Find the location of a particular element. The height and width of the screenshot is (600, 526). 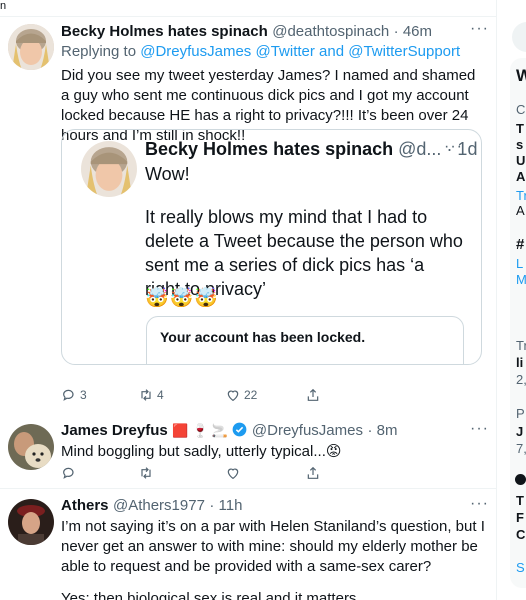

like-count: 22 is located at coordinates (251, 395).